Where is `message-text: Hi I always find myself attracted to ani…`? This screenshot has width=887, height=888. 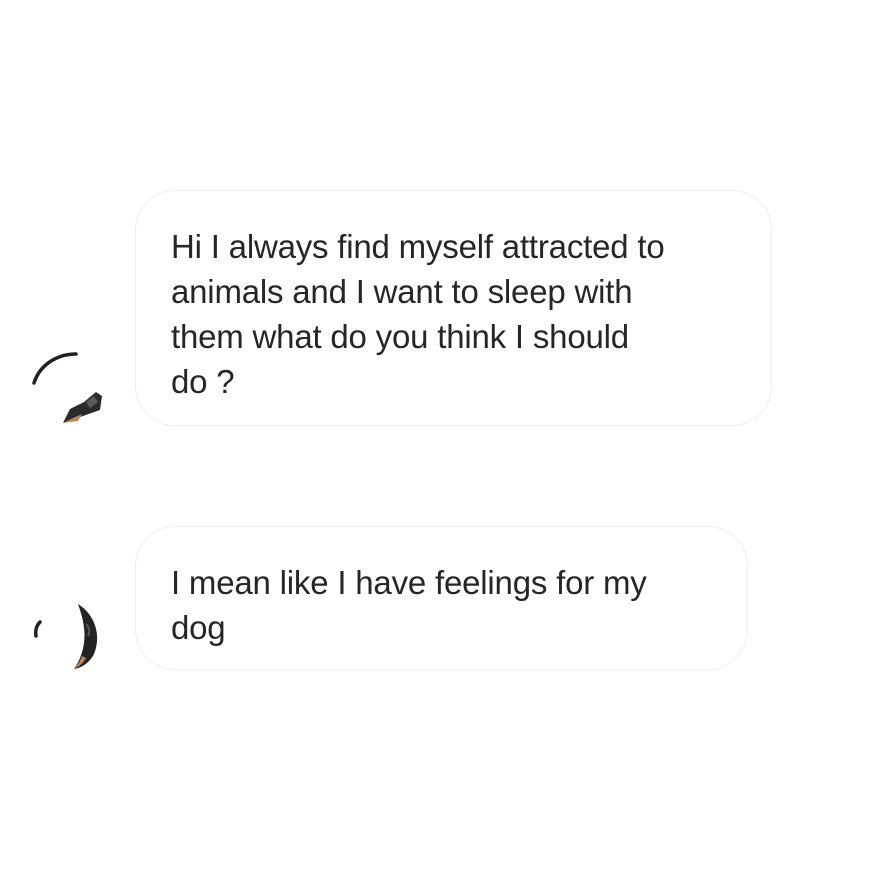 message-text: Hi I always find myself attracted to ani… is located at coordinates (418, 314).